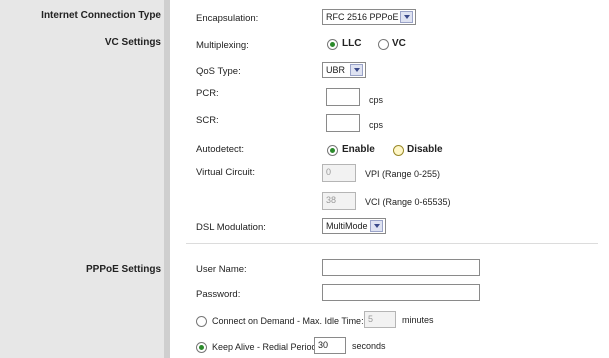 The width and height of the screenshot is (609, 358). Describe the element at coordinates (376, 100) in the screenshot. I see `pcr-unit: cps` at that location.